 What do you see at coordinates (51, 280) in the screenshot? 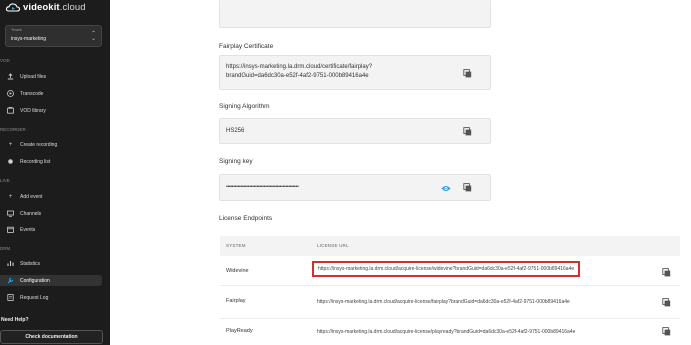
I see `sidebar-item-configuration: Configuration` at bounding box center [51, 280].